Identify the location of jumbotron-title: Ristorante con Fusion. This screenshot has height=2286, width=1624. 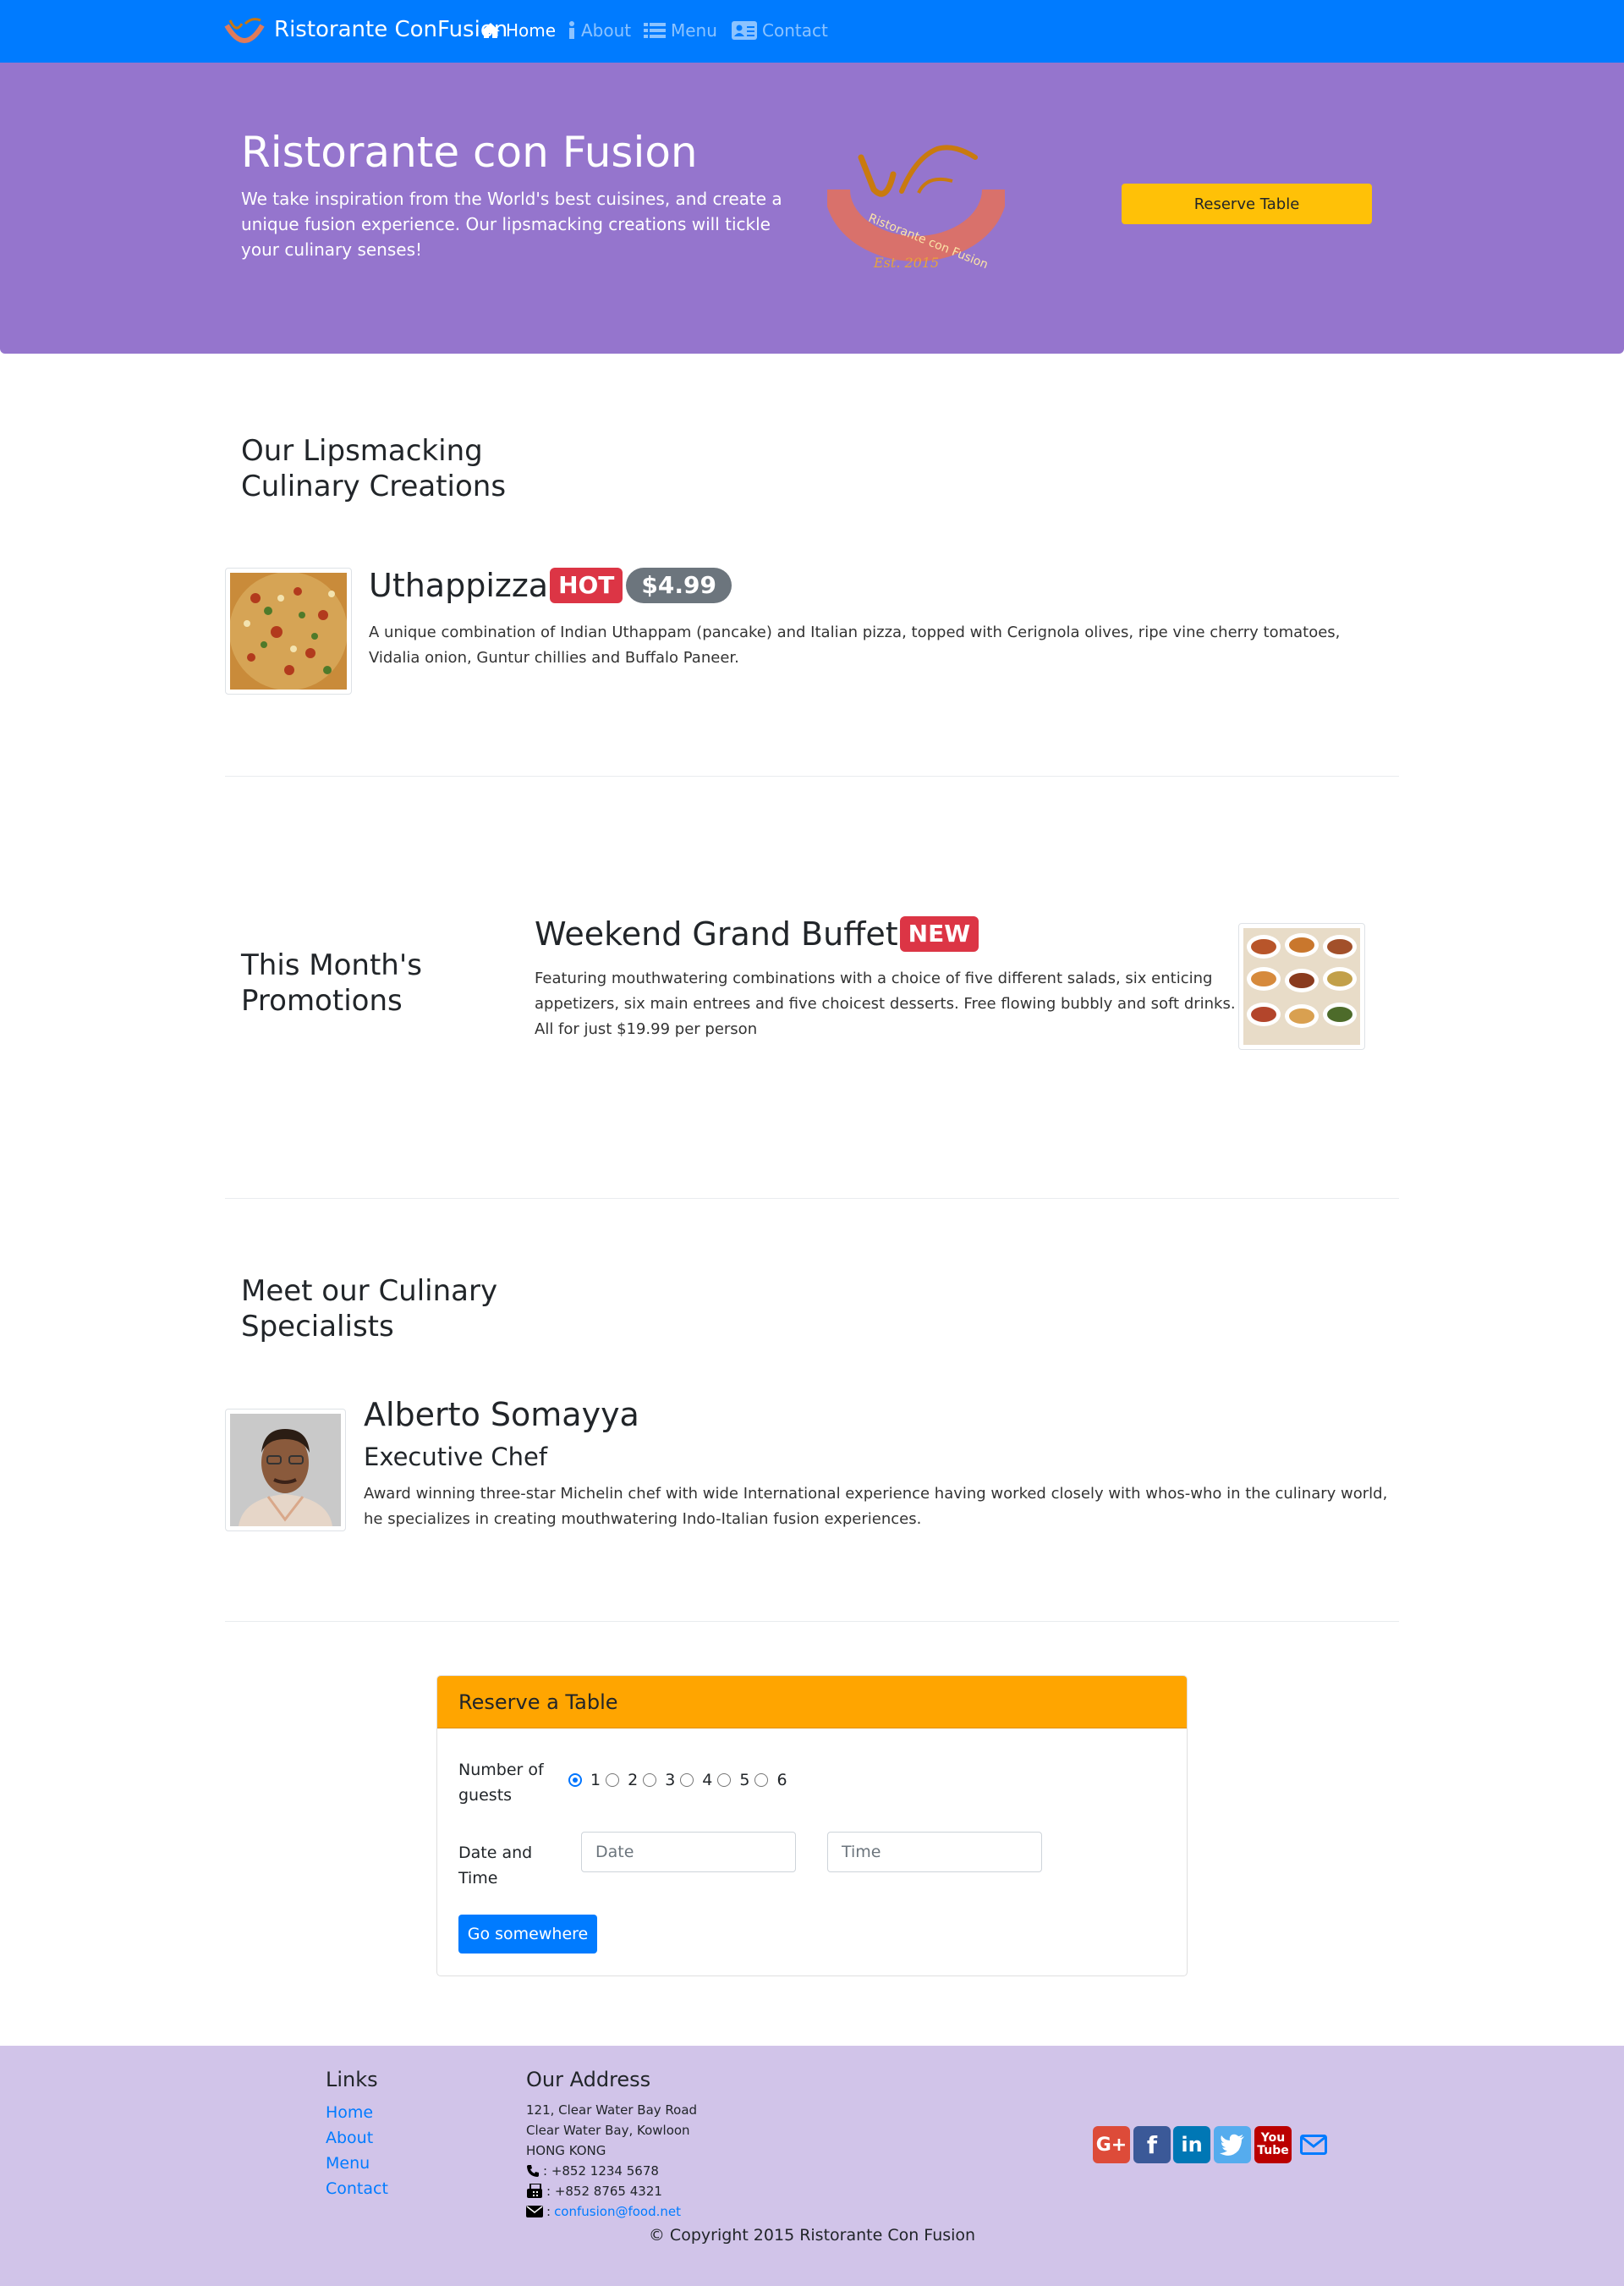
(470, 152).